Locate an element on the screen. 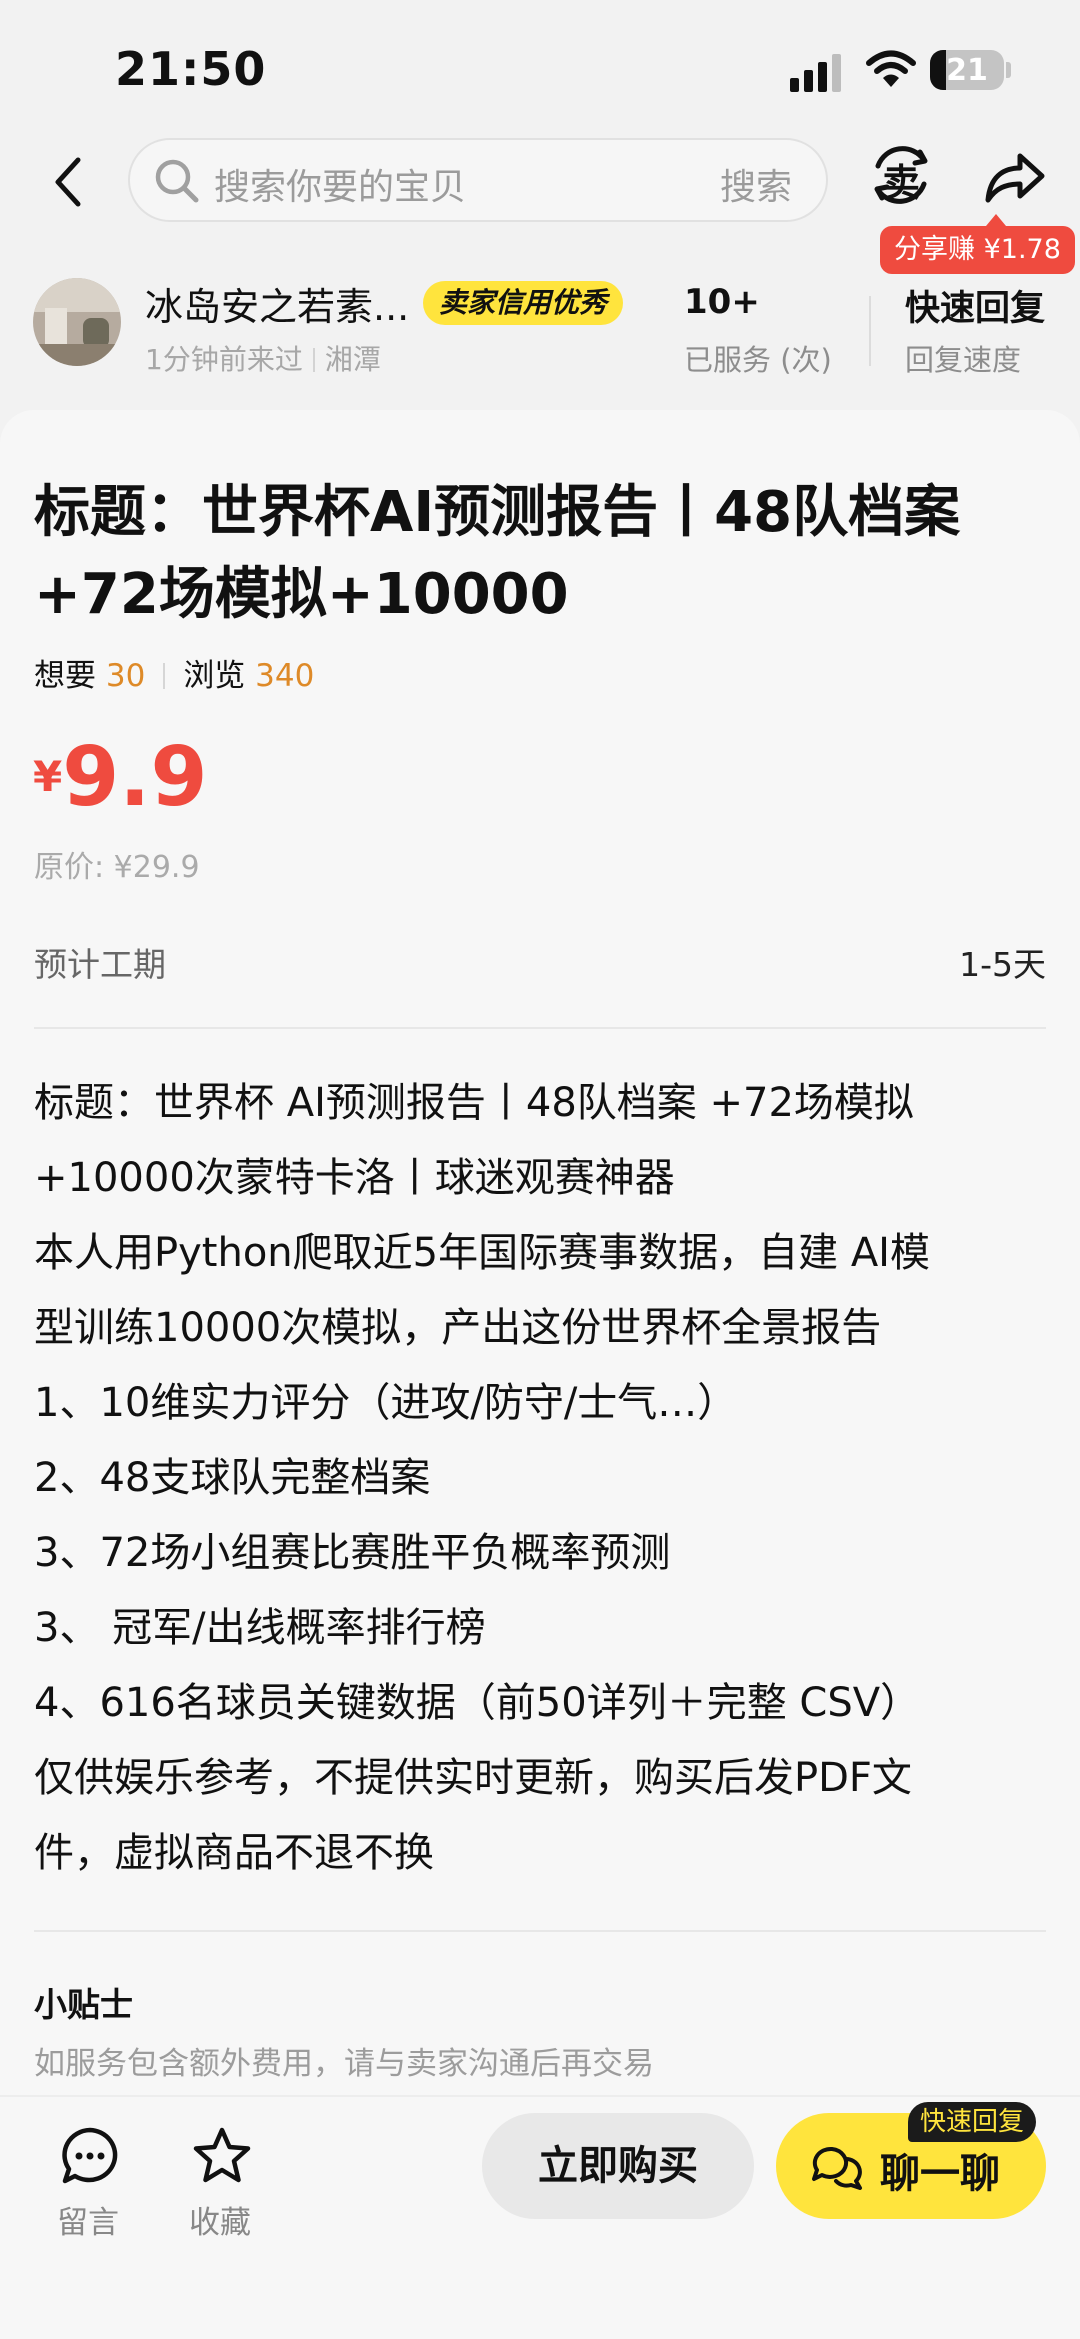 This screenshot has height=2339, width=1080. currency-symbol: ¥ is located at coordinates (48, 776).